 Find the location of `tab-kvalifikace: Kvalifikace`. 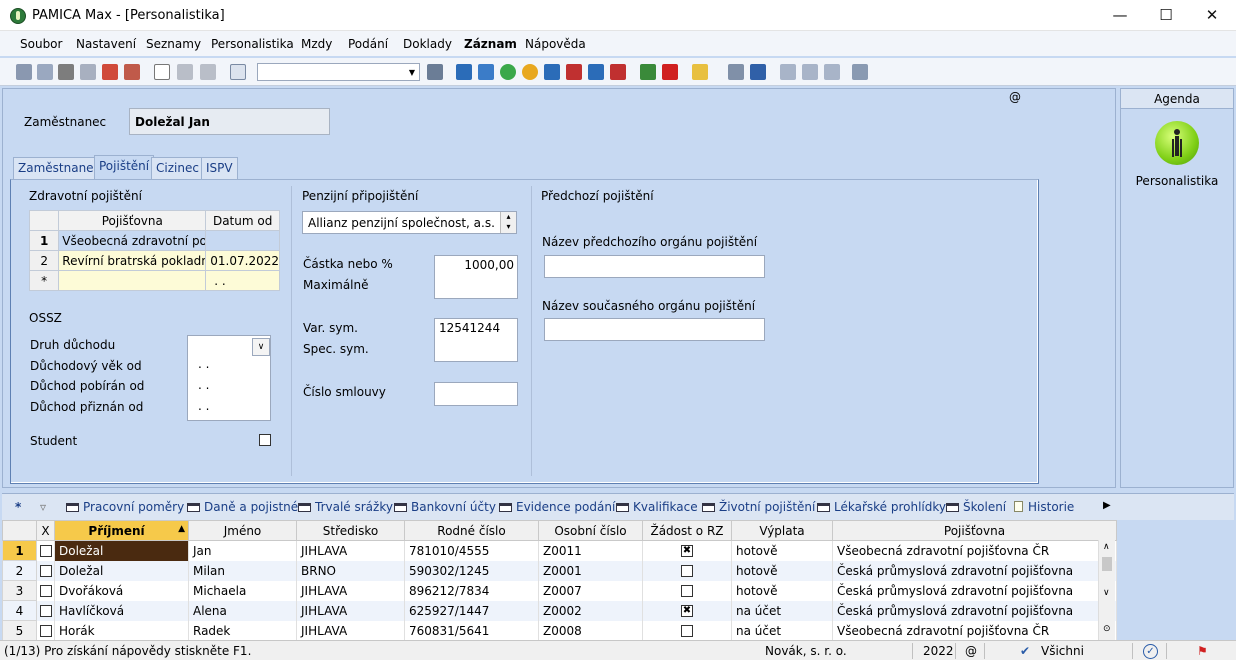

tab-kvalifikace: Kvalifikace is located at coordinates (657, 507).